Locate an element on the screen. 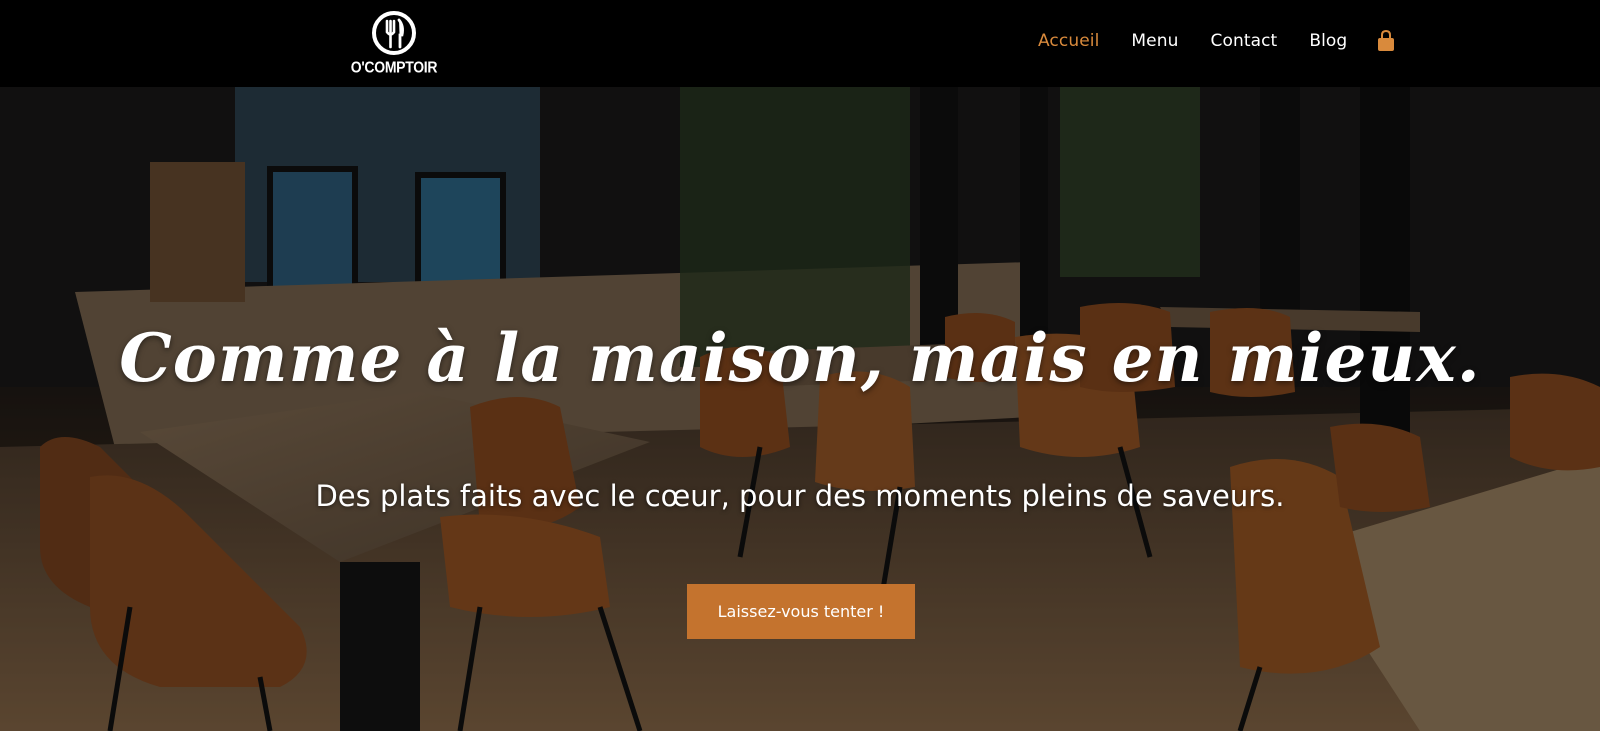 This screenshot has height=731, width=1600. logo-text: O'COMPTOIR is located at coordinates (394, 67).